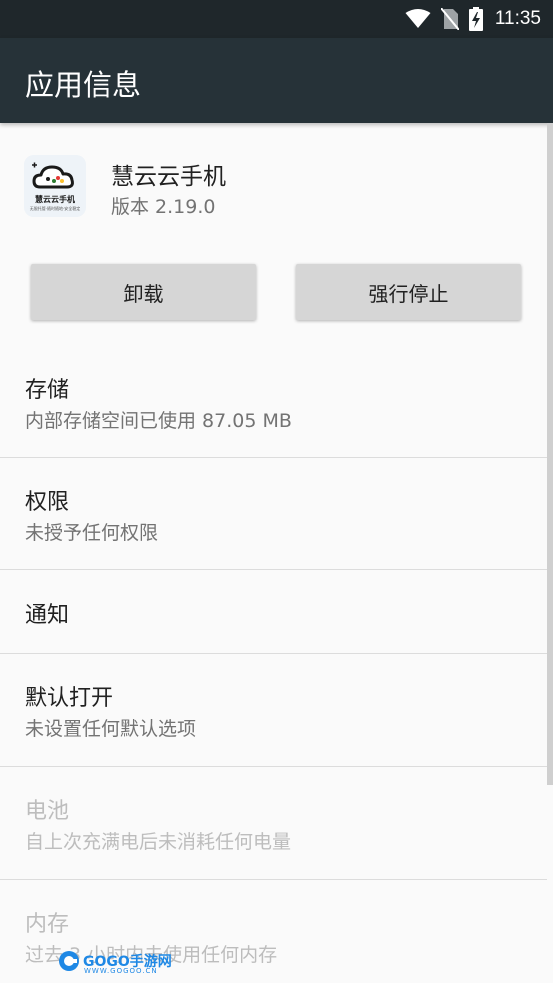 The image size is (553, 983). Describe the element at coordinates (475, 19) in the screenshot. I see `battery-charging-icon` at that location.